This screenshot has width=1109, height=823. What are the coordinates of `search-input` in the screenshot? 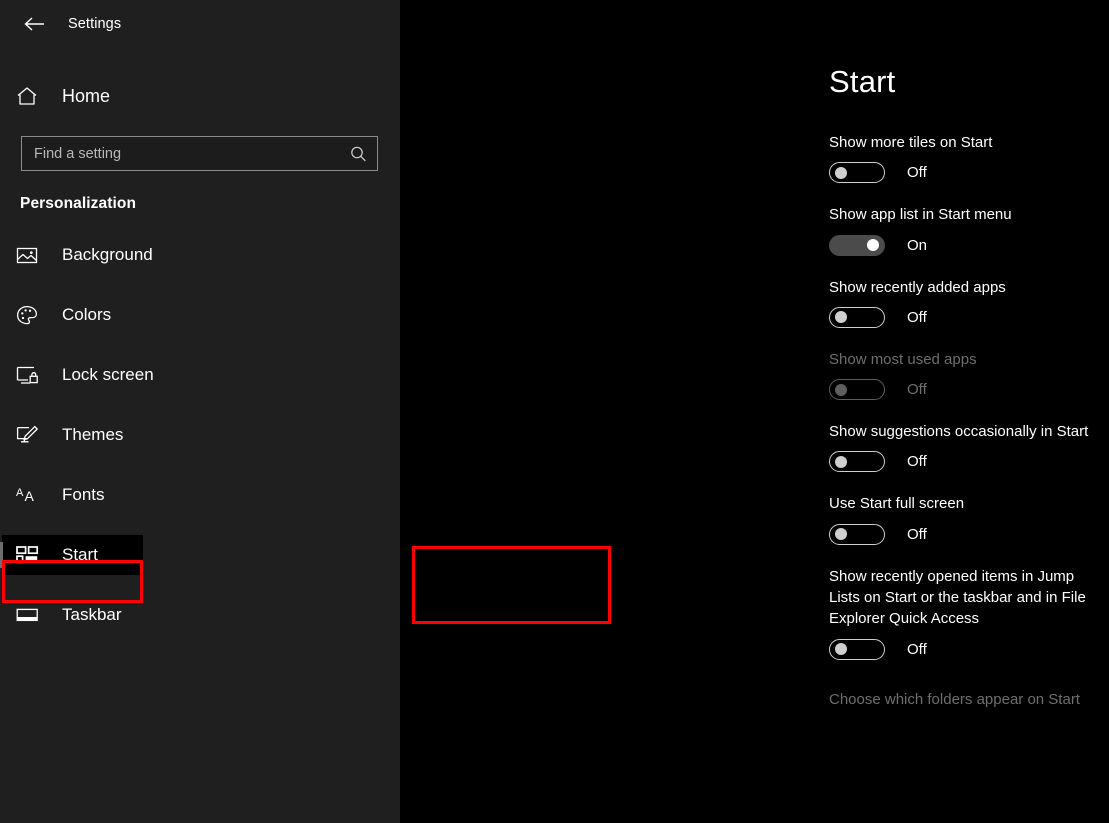 It's located at (199, 153).